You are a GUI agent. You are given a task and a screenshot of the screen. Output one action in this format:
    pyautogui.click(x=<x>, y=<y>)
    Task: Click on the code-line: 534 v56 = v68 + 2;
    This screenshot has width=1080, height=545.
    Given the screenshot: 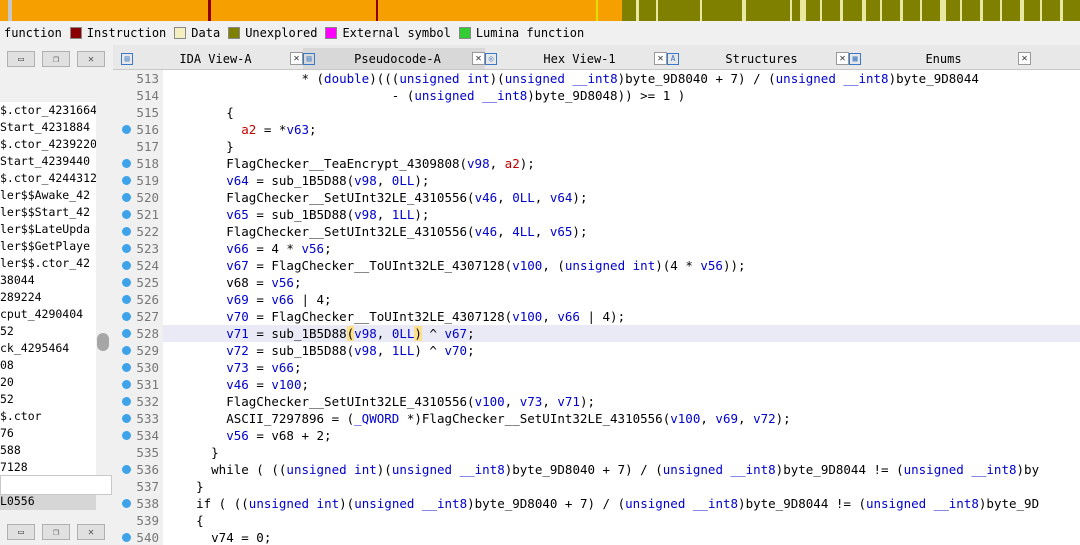 What is the action you would take?
    pyautogui.click(x=596, y=435)
    